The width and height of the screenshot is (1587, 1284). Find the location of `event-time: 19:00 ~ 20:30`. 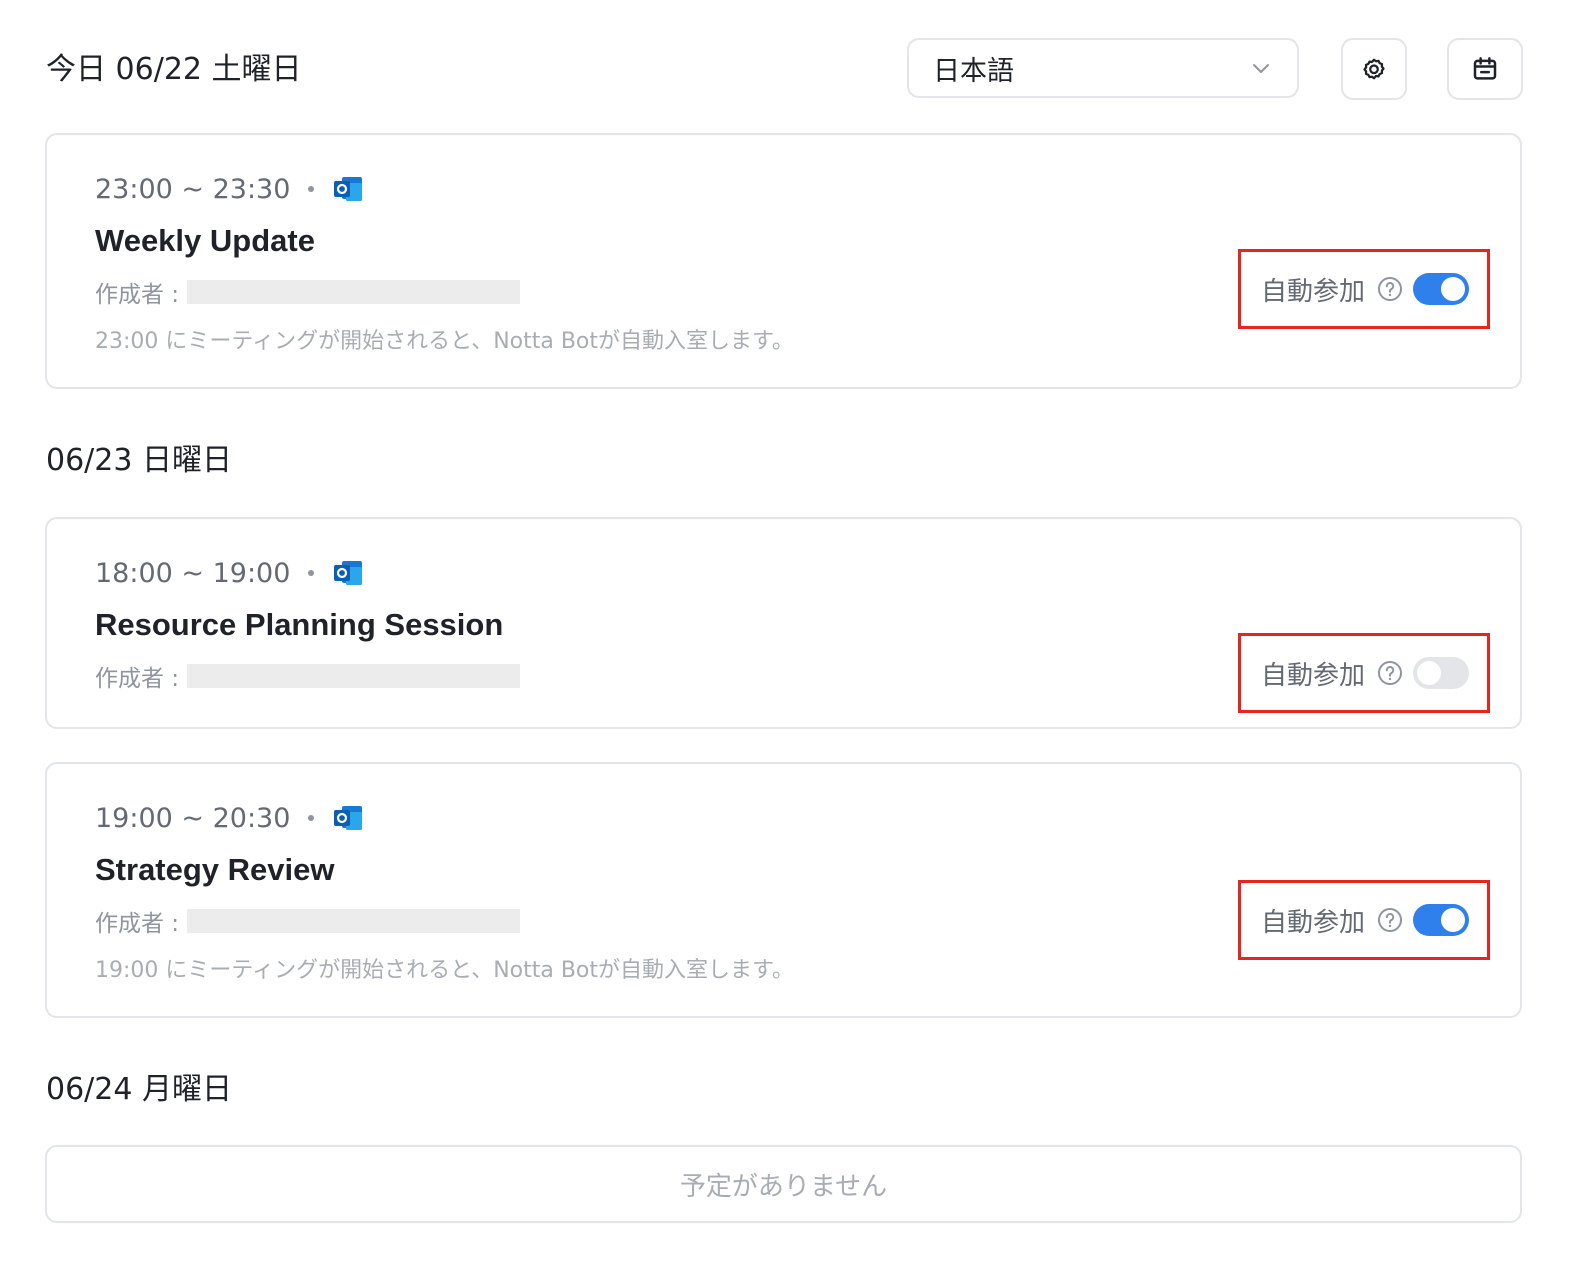

event-time: 19:00 ~ 20:30 is located at coordinates (193, 818).